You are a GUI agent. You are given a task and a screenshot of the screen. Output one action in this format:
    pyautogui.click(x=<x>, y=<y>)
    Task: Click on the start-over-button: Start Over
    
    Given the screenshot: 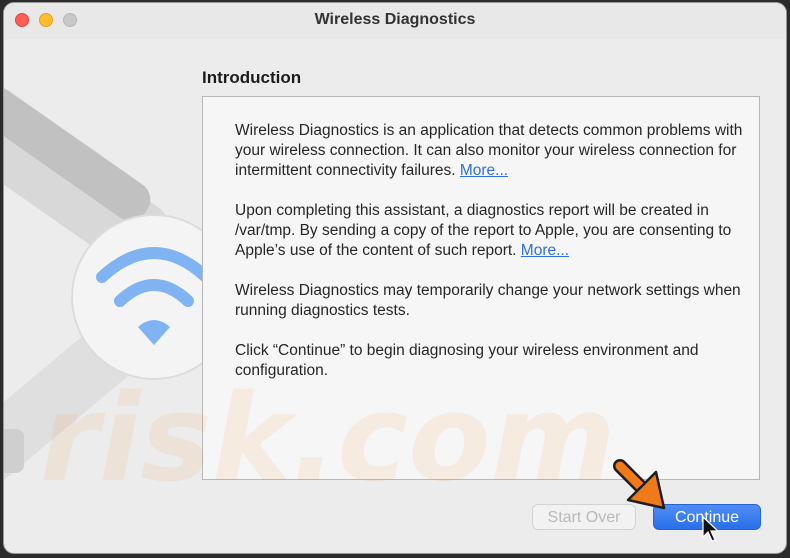 What is the action you would take?
    pyautogui.click(x=584, y=517)
    